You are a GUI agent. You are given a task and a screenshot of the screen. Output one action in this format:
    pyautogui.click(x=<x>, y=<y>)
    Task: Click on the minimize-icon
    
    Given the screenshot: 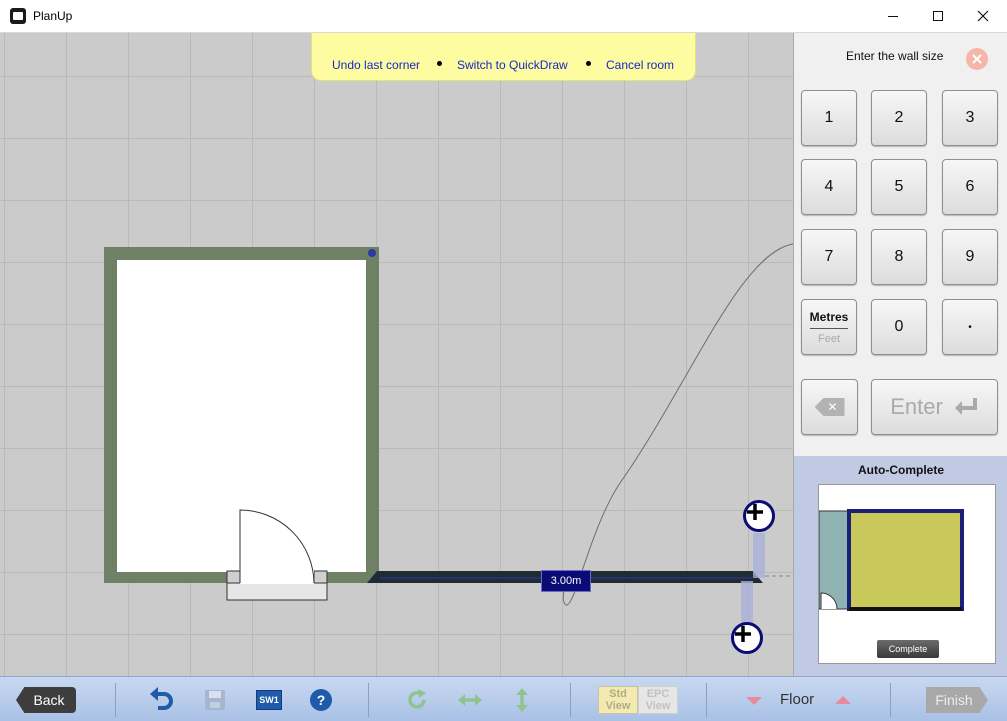 What is the action you would take?
    pyautogui.click(x=893, y=16)
    